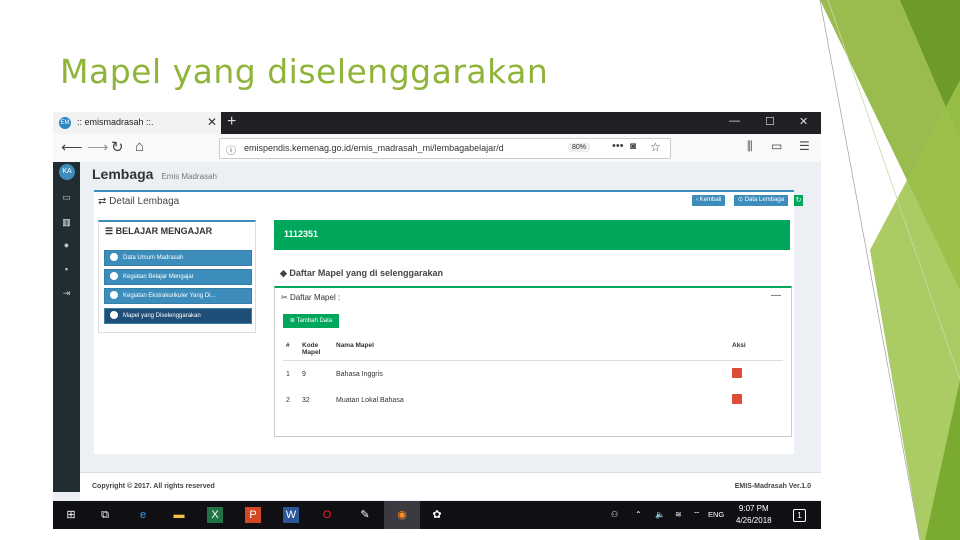 The width and height of the screenshot is (960, 540). Describe the element at coordinates (618, 146) in the screenshot. I see `page-actions-icon: •••` at that location.